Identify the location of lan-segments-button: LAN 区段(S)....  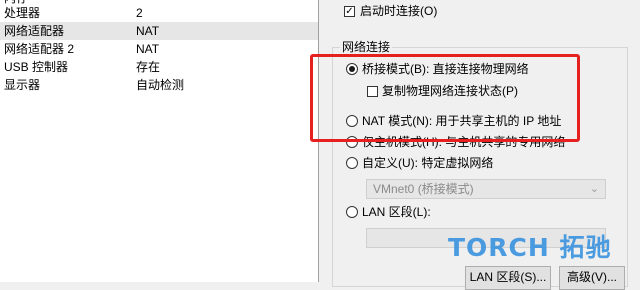
(508, 278).